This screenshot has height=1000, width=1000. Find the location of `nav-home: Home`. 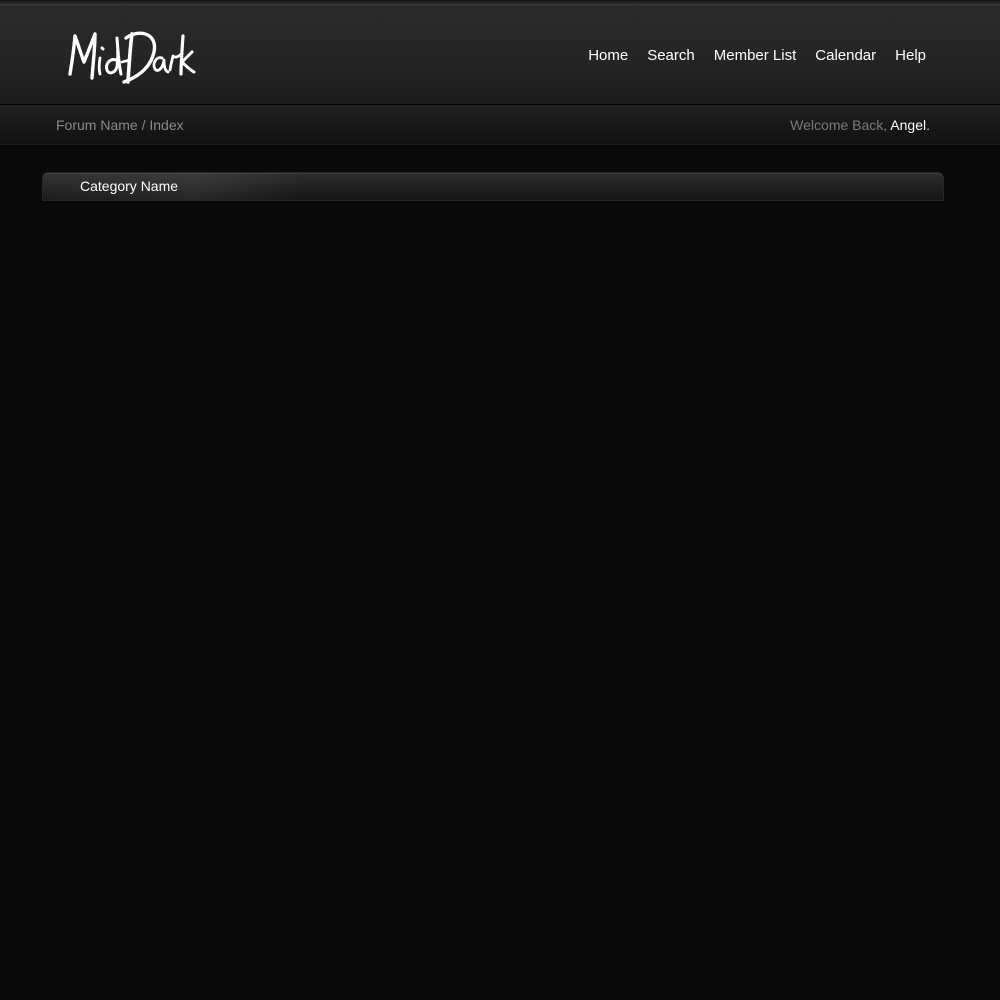

nav-home: Home is located at coordinates (608, 56).